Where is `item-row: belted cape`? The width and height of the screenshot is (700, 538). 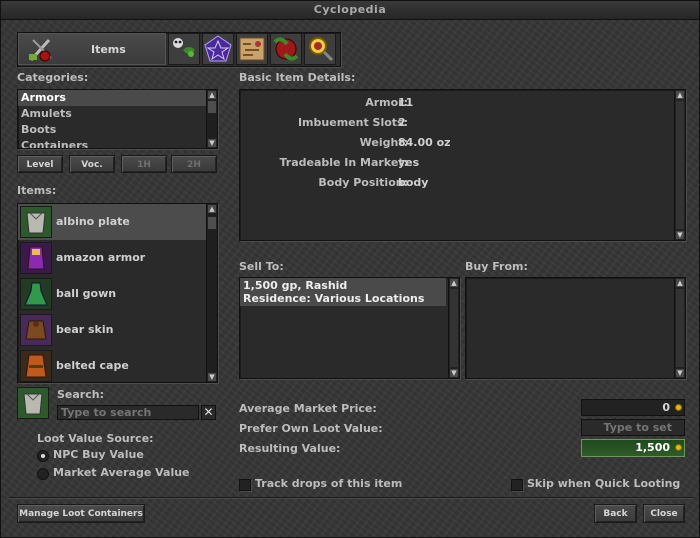 item-row: belted cape is located at coordinates (117, 365).